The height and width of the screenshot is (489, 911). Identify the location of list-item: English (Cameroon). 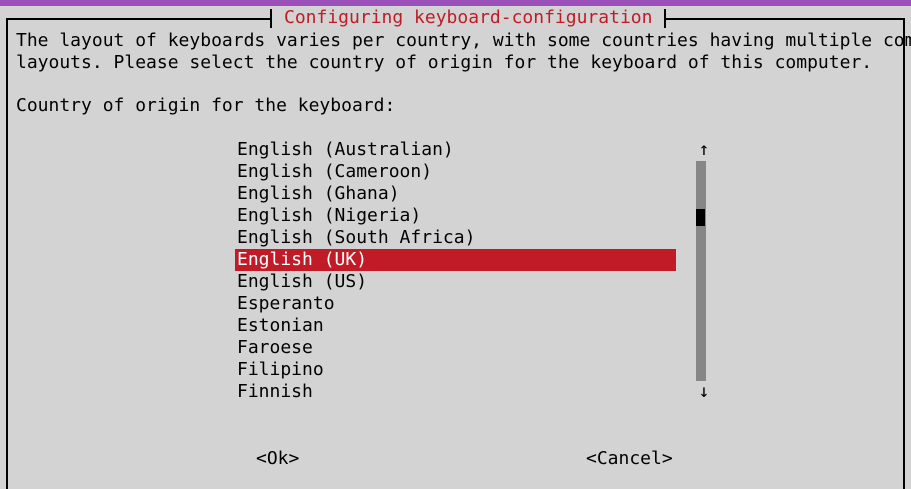
(455, 172).